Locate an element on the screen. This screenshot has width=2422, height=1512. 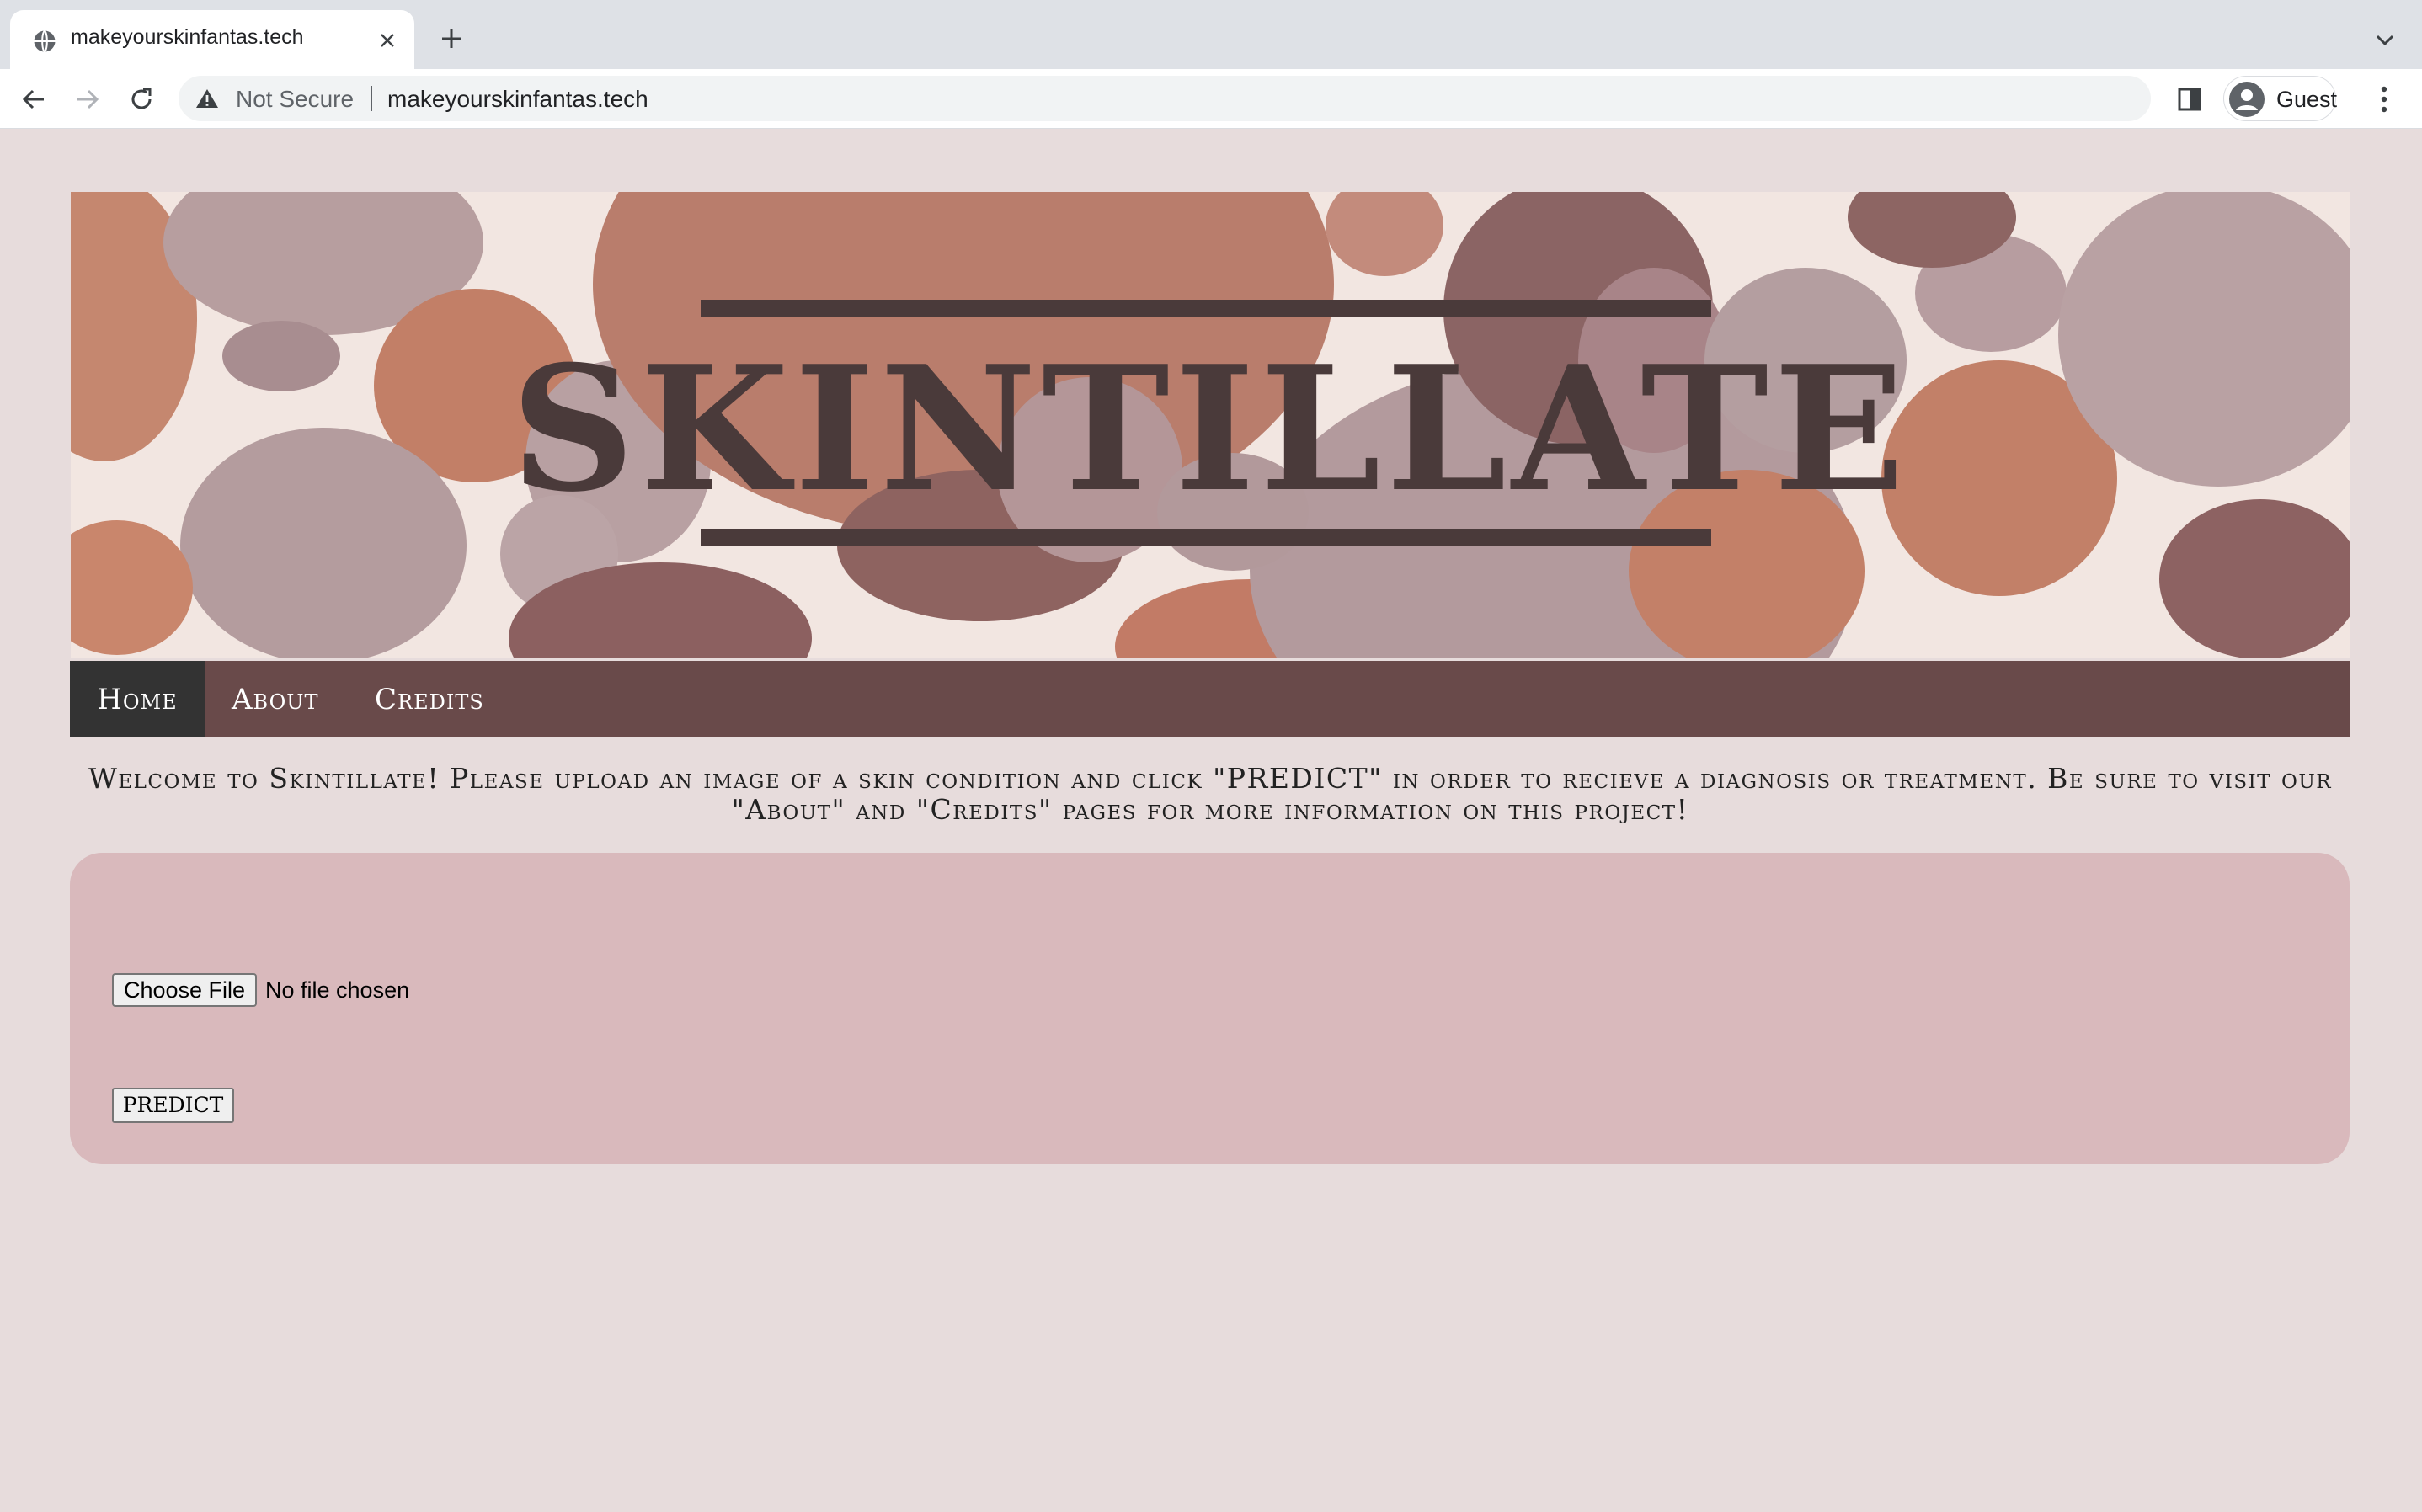
forward-arrow-icon is located at coordinates (88, 100).